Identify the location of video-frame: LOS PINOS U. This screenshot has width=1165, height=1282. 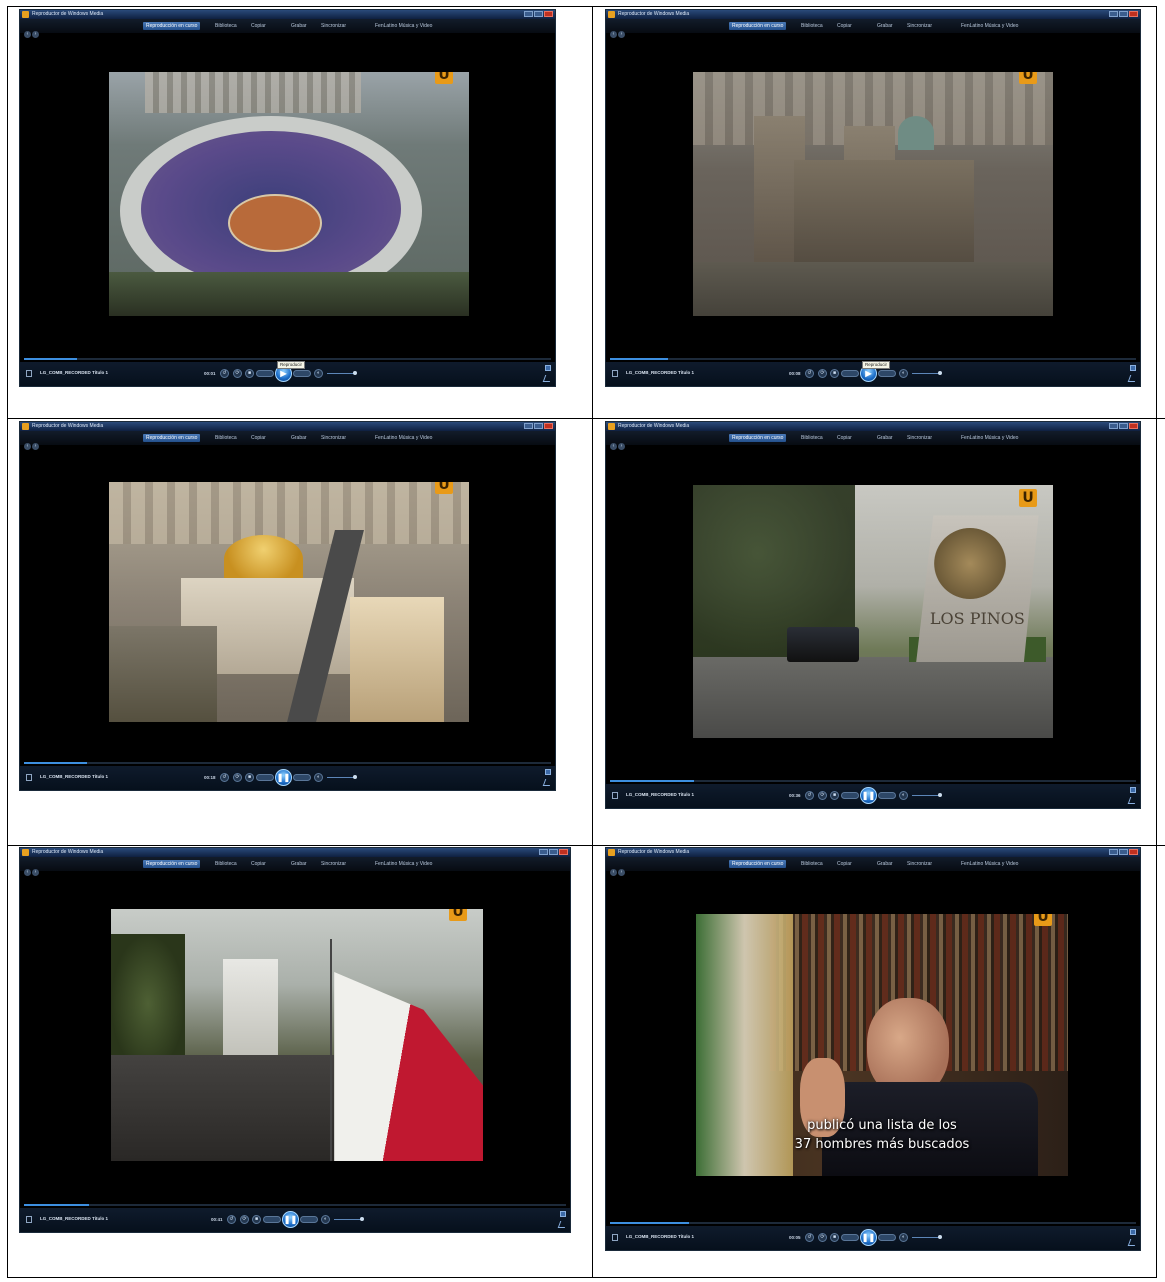
(873, 611).